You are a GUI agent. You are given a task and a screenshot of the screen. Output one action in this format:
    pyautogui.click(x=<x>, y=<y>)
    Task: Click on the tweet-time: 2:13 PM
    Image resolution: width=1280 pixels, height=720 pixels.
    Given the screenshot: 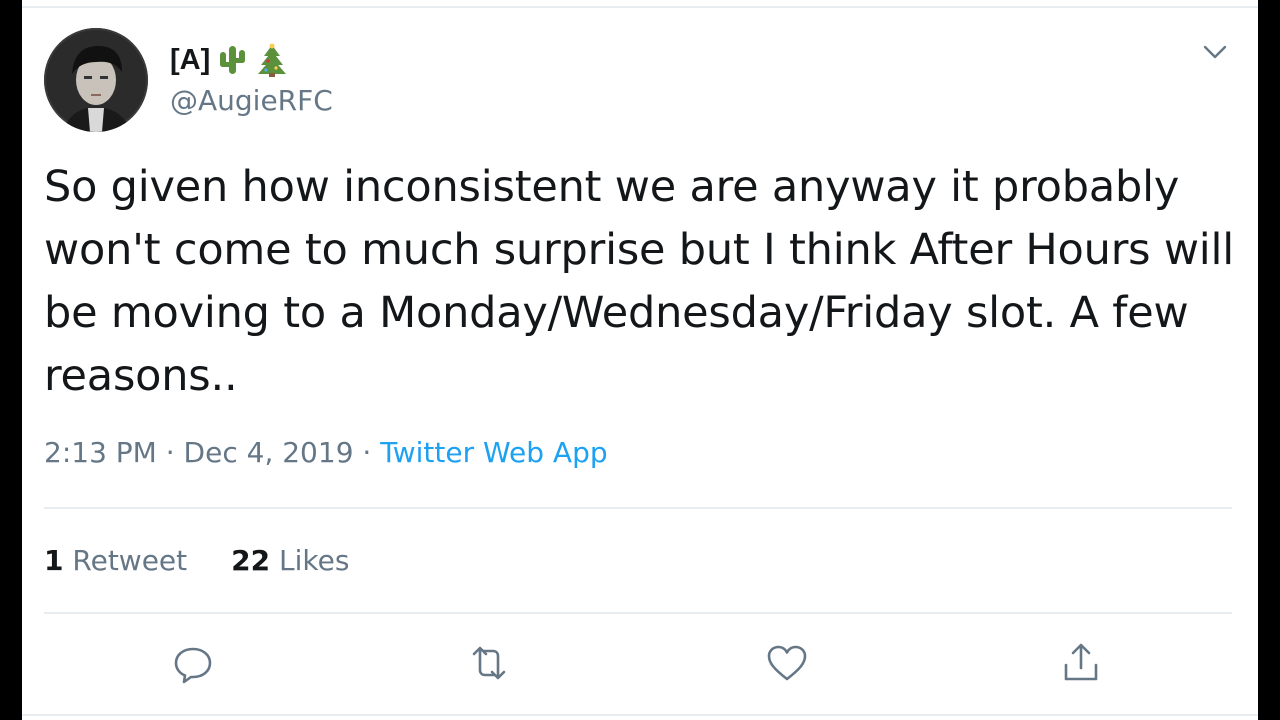 What is the action you would take?
    pyautogui.click(x=100, y=452)
    